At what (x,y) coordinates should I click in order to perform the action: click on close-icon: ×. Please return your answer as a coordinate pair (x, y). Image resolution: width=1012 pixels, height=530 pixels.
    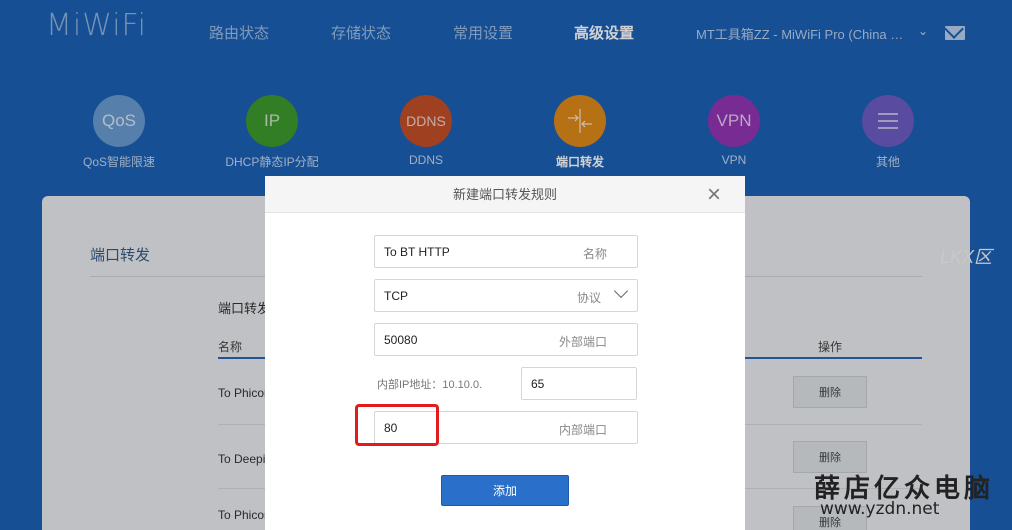
    Looking at the image, I should click on (714, 194).